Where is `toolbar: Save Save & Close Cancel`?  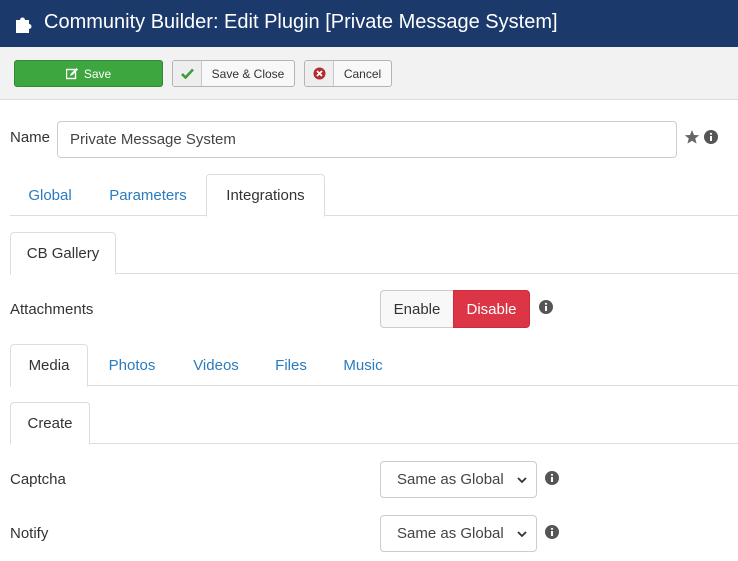
toolbar: Save Save & Close Cancel is located at coordinates (369, 73).